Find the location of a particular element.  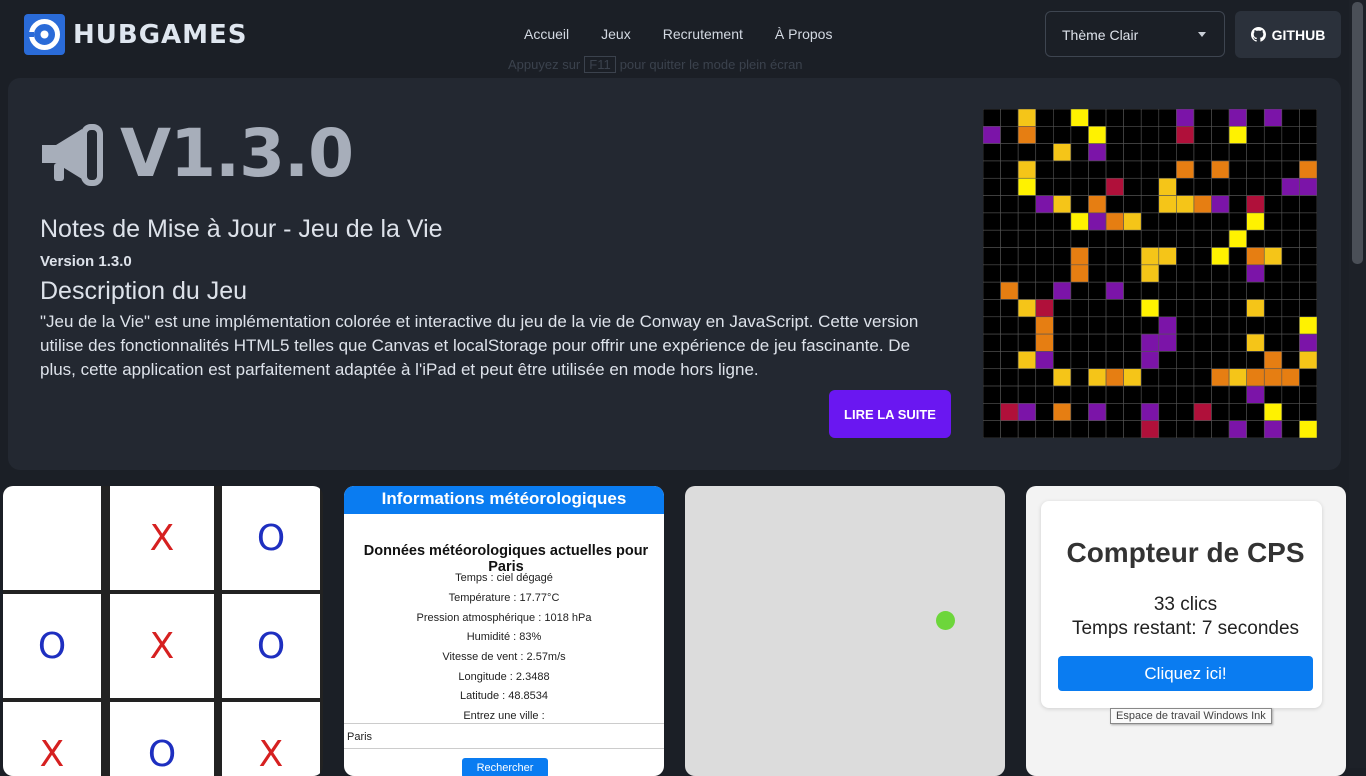

cps-click-count: 33 clics is located at coordinates (1185, 604).